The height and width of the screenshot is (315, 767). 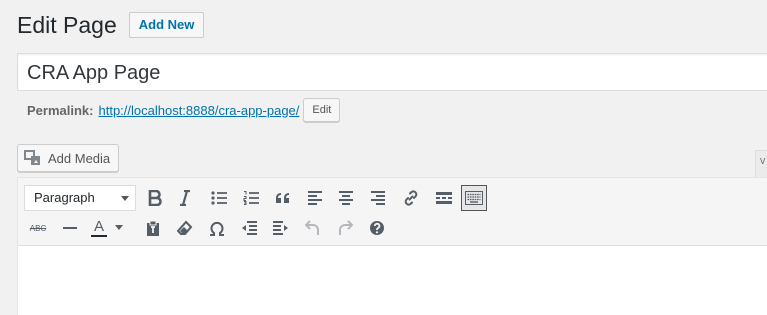 What do you see at coordinates (281, 228) in the screenshot?
I see `indent-icon` at bounding box center [281, 228].